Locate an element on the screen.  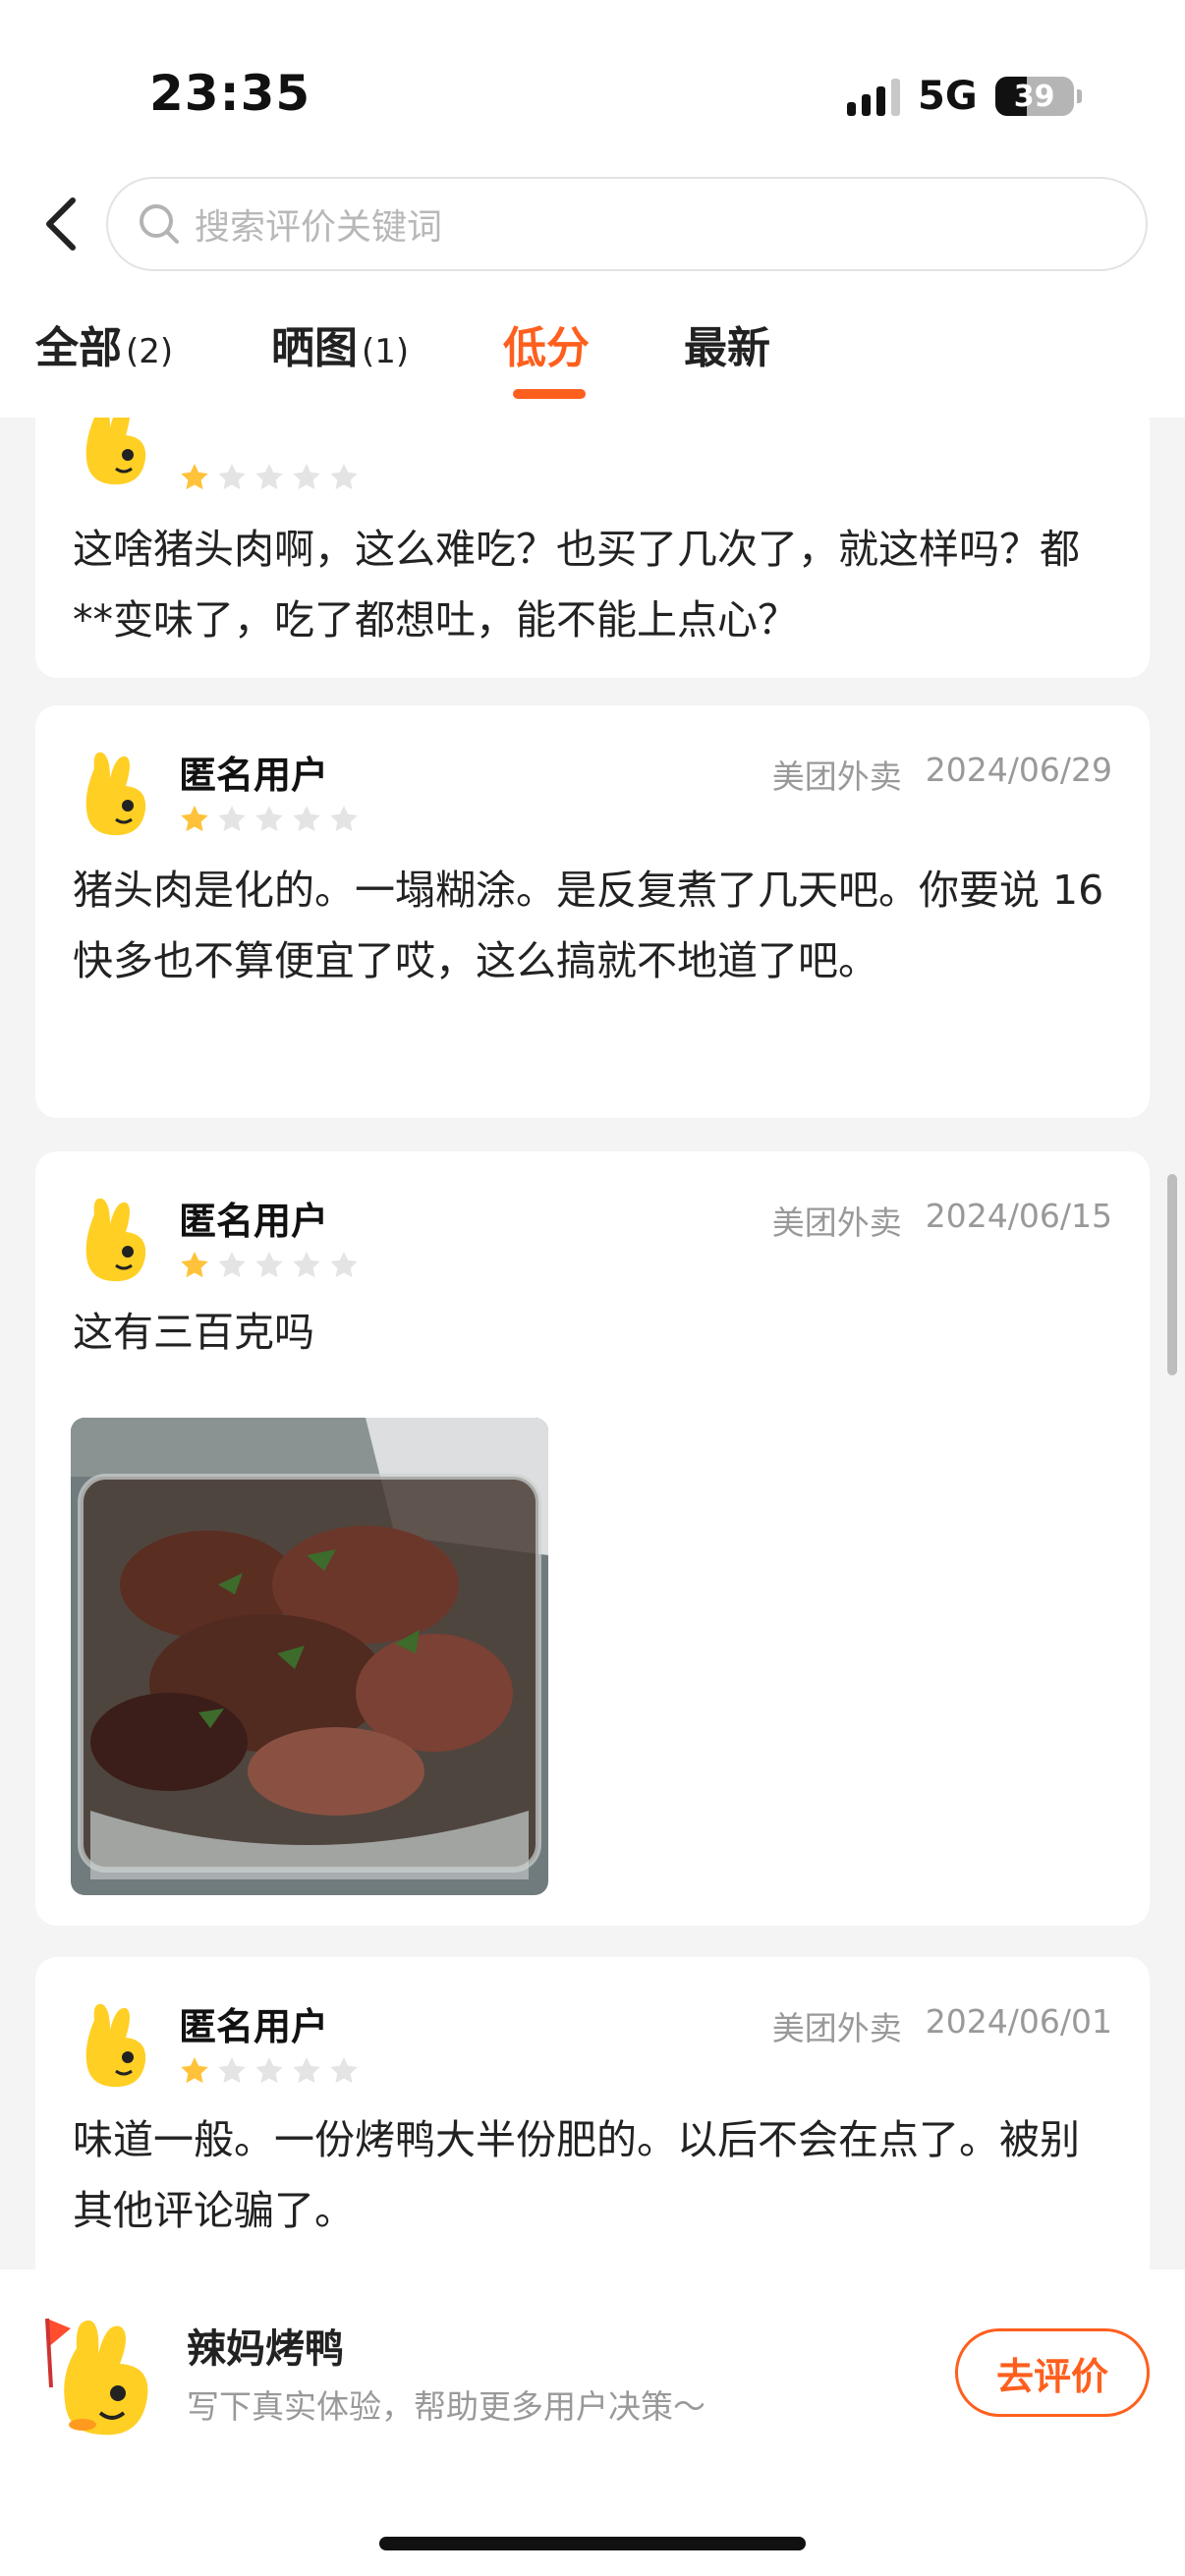
write-review-button: 去评价 is located at coordinates (1053, 2372).